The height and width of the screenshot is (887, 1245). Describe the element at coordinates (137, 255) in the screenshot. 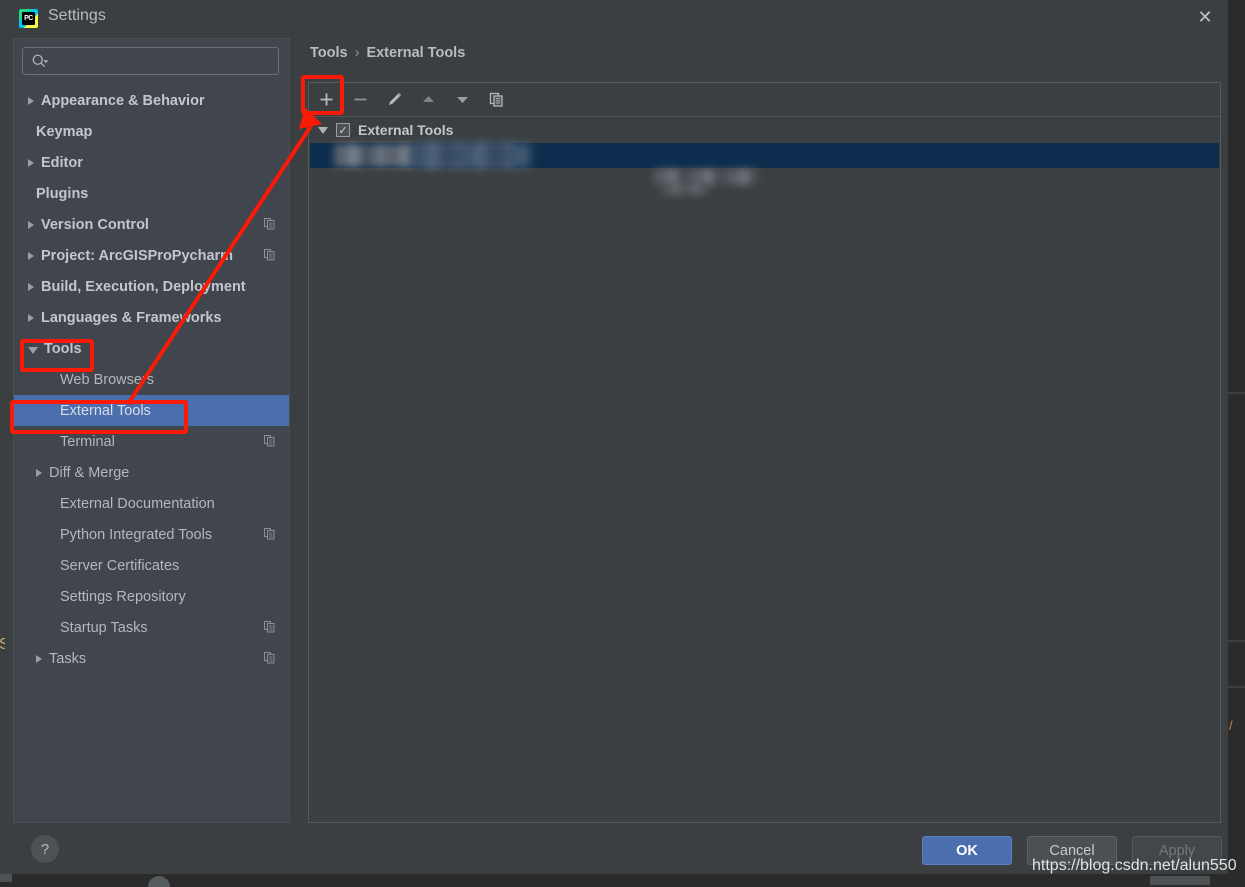

I see `sidebar-item-label: Project: ArcGISProPycharm` at that location.